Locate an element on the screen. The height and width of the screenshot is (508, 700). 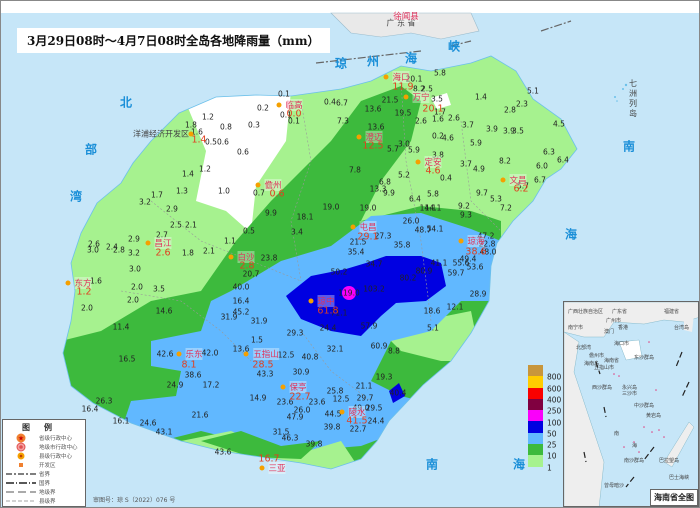
rain-value: 42.0 is located at coordinates (210, 353).